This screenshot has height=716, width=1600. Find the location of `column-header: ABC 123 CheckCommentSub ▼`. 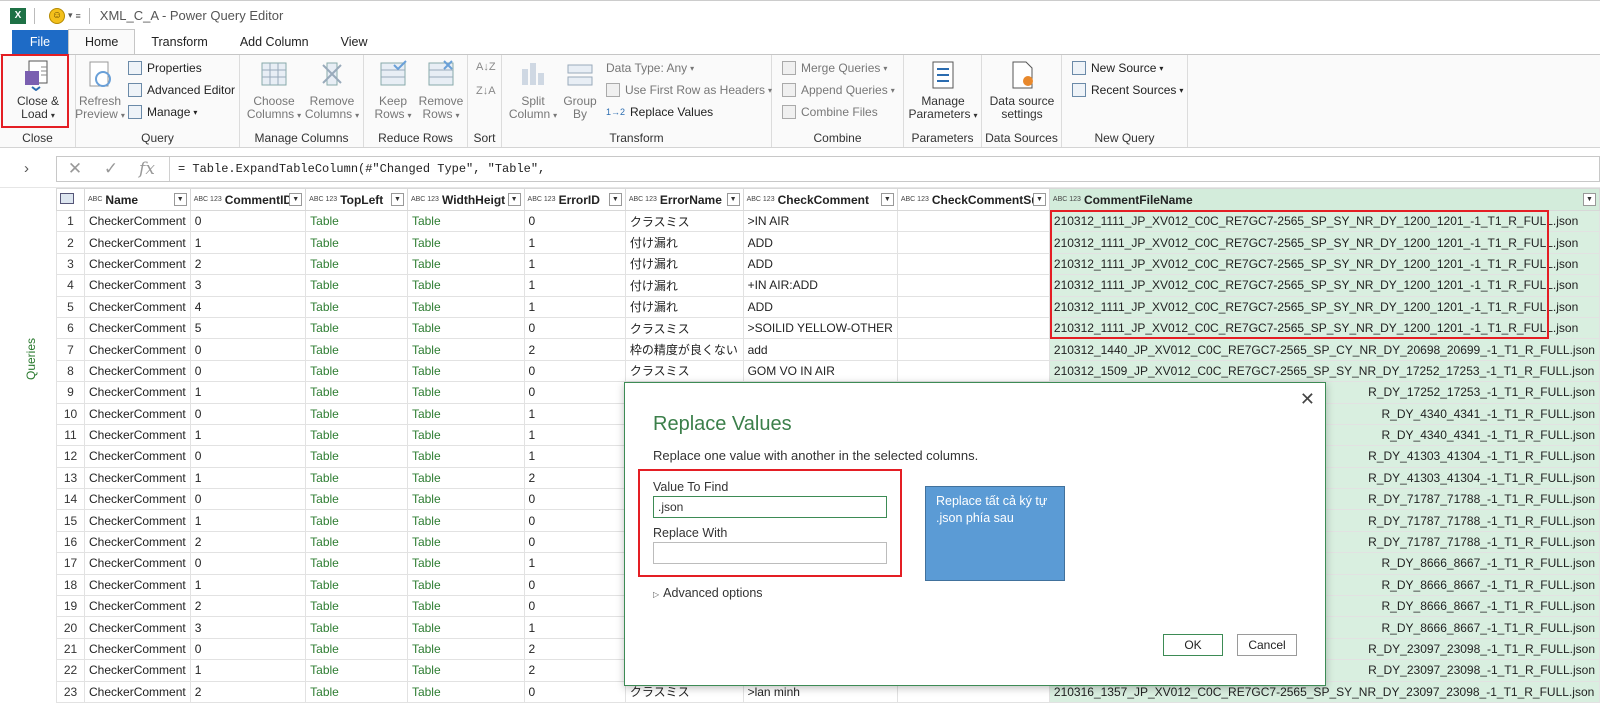

column-header: ABC 123 CheckCommentSub ▼ is located at coordinates (973, 199).